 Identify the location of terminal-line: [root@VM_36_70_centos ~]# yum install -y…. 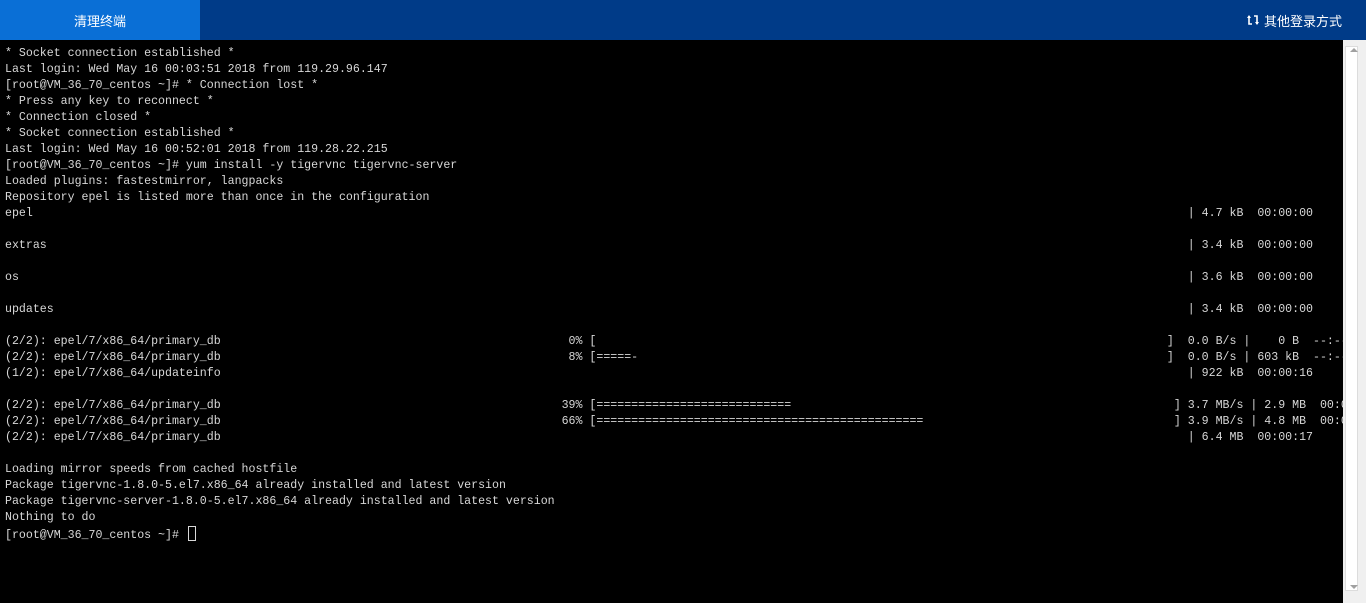
(231, 165).